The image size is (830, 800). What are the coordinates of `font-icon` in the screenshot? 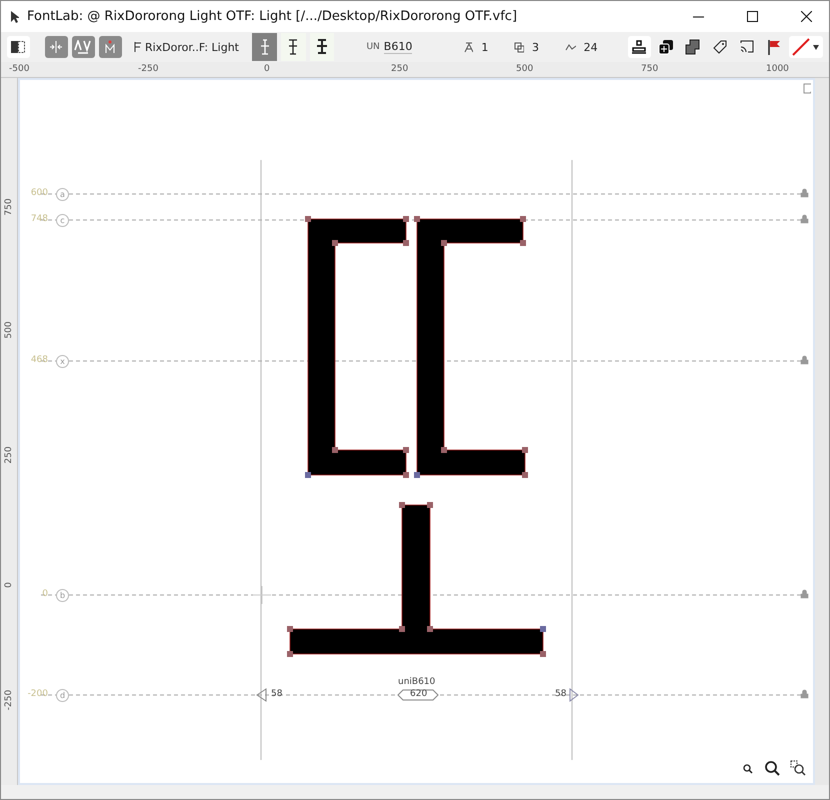 It's located at (137, 47).